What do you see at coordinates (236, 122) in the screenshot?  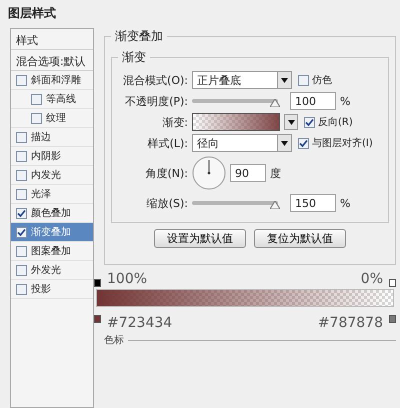 I see `gradient-swatch` at bounding box center [236, 122].